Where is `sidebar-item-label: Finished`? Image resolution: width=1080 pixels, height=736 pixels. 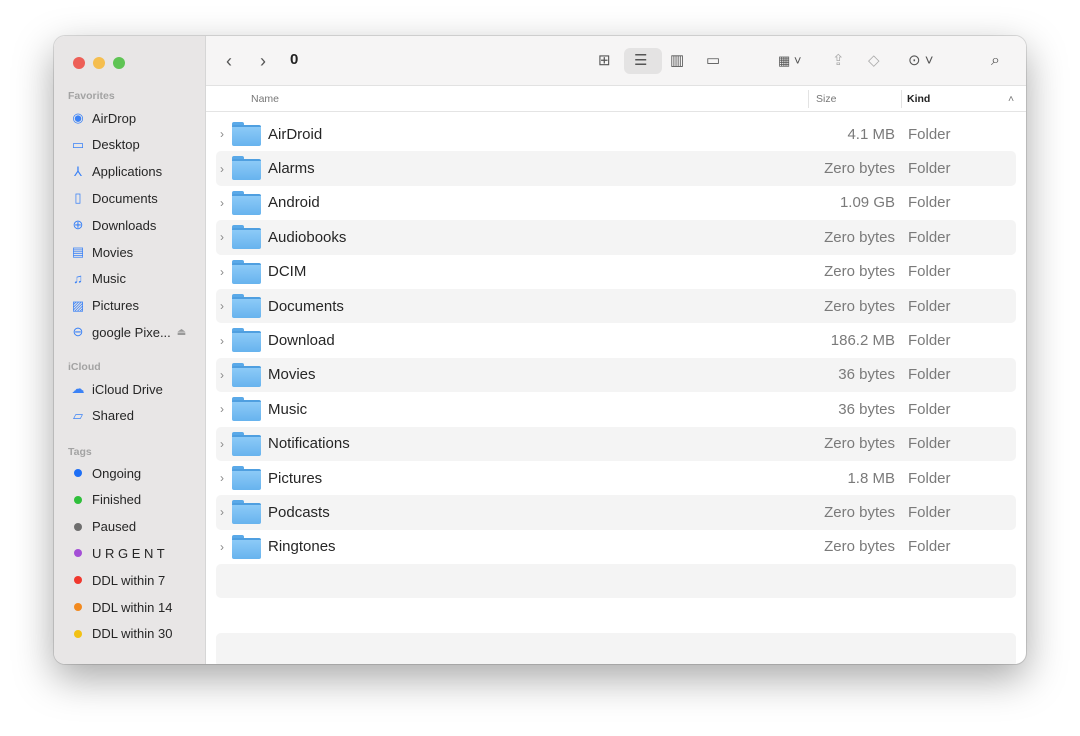
sidebar-item-label: Finished is located at coordinates (117, 500).